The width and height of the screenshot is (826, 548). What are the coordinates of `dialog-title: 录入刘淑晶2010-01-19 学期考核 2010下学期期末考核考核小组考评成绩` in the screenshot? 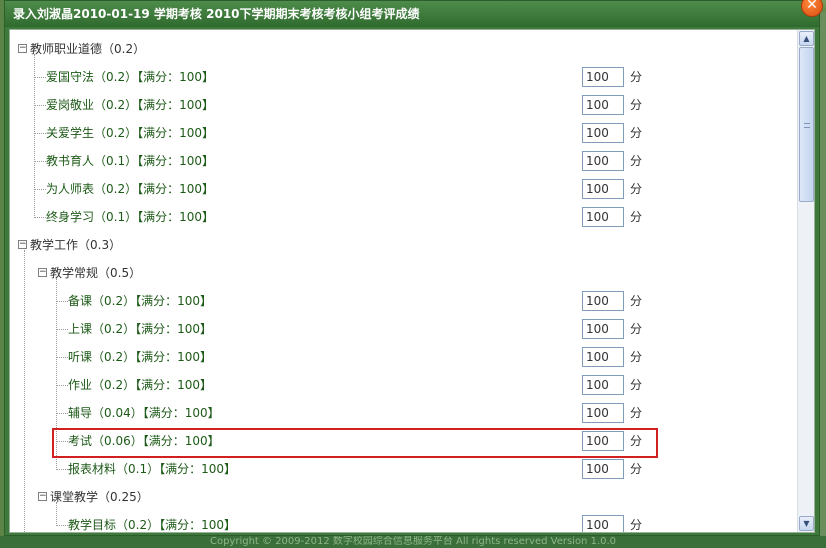 It's located at (412, 14).